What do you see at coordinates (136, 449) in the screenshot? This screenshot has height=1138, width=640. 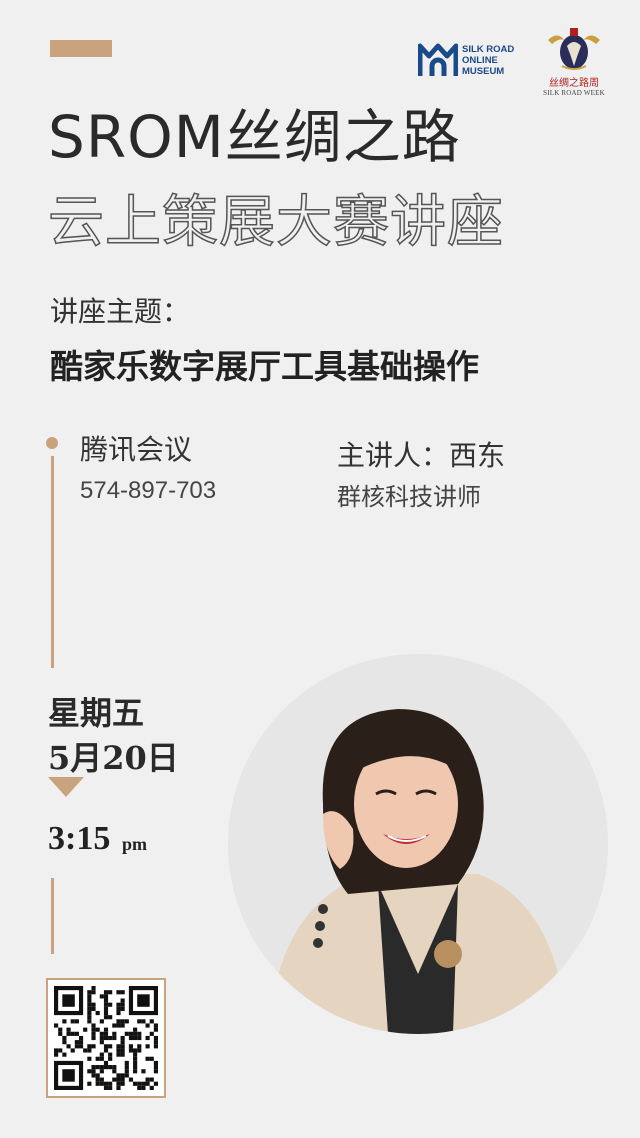 I see `meeting-platform: 腾讯会议` at bounding box center [136, 449].